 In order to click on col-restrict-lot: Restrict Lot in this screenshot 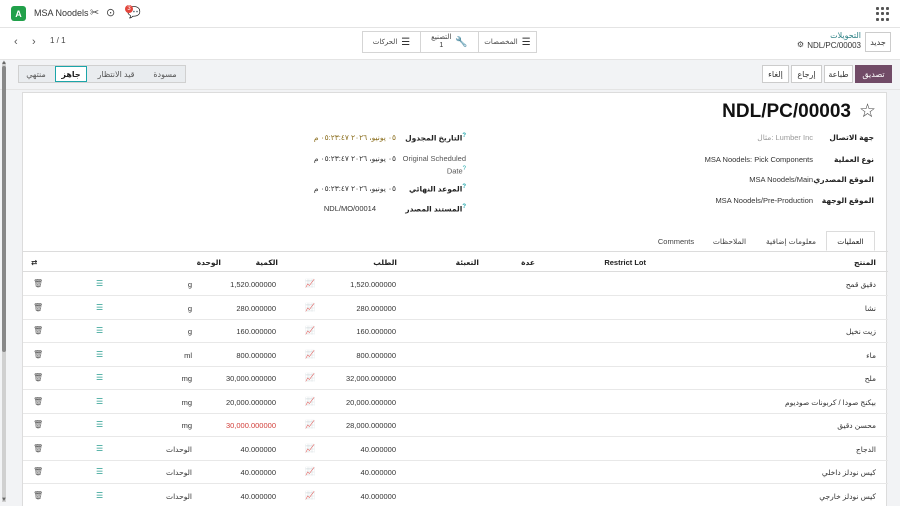, I will do `click(625, 262)`.